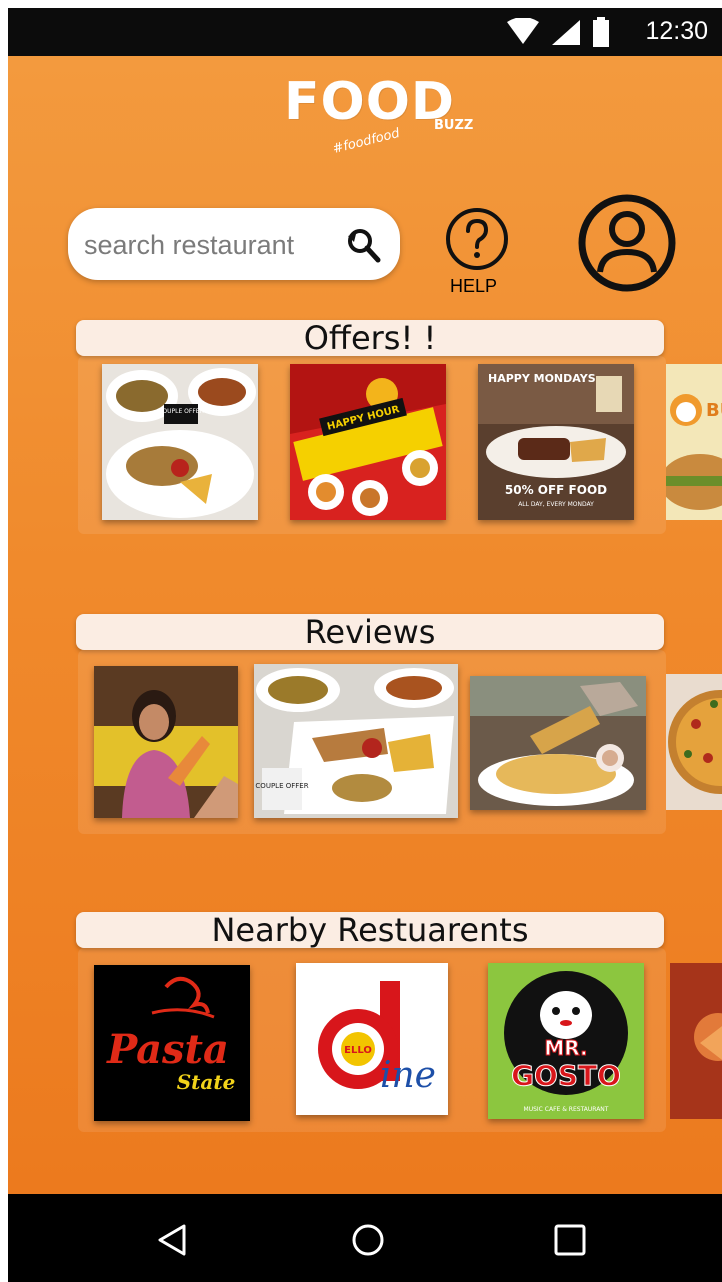 The width and height of the screenshot is (722, 1282). I want to click on mr-gosto-prefix: MR., so click(565, 1048).